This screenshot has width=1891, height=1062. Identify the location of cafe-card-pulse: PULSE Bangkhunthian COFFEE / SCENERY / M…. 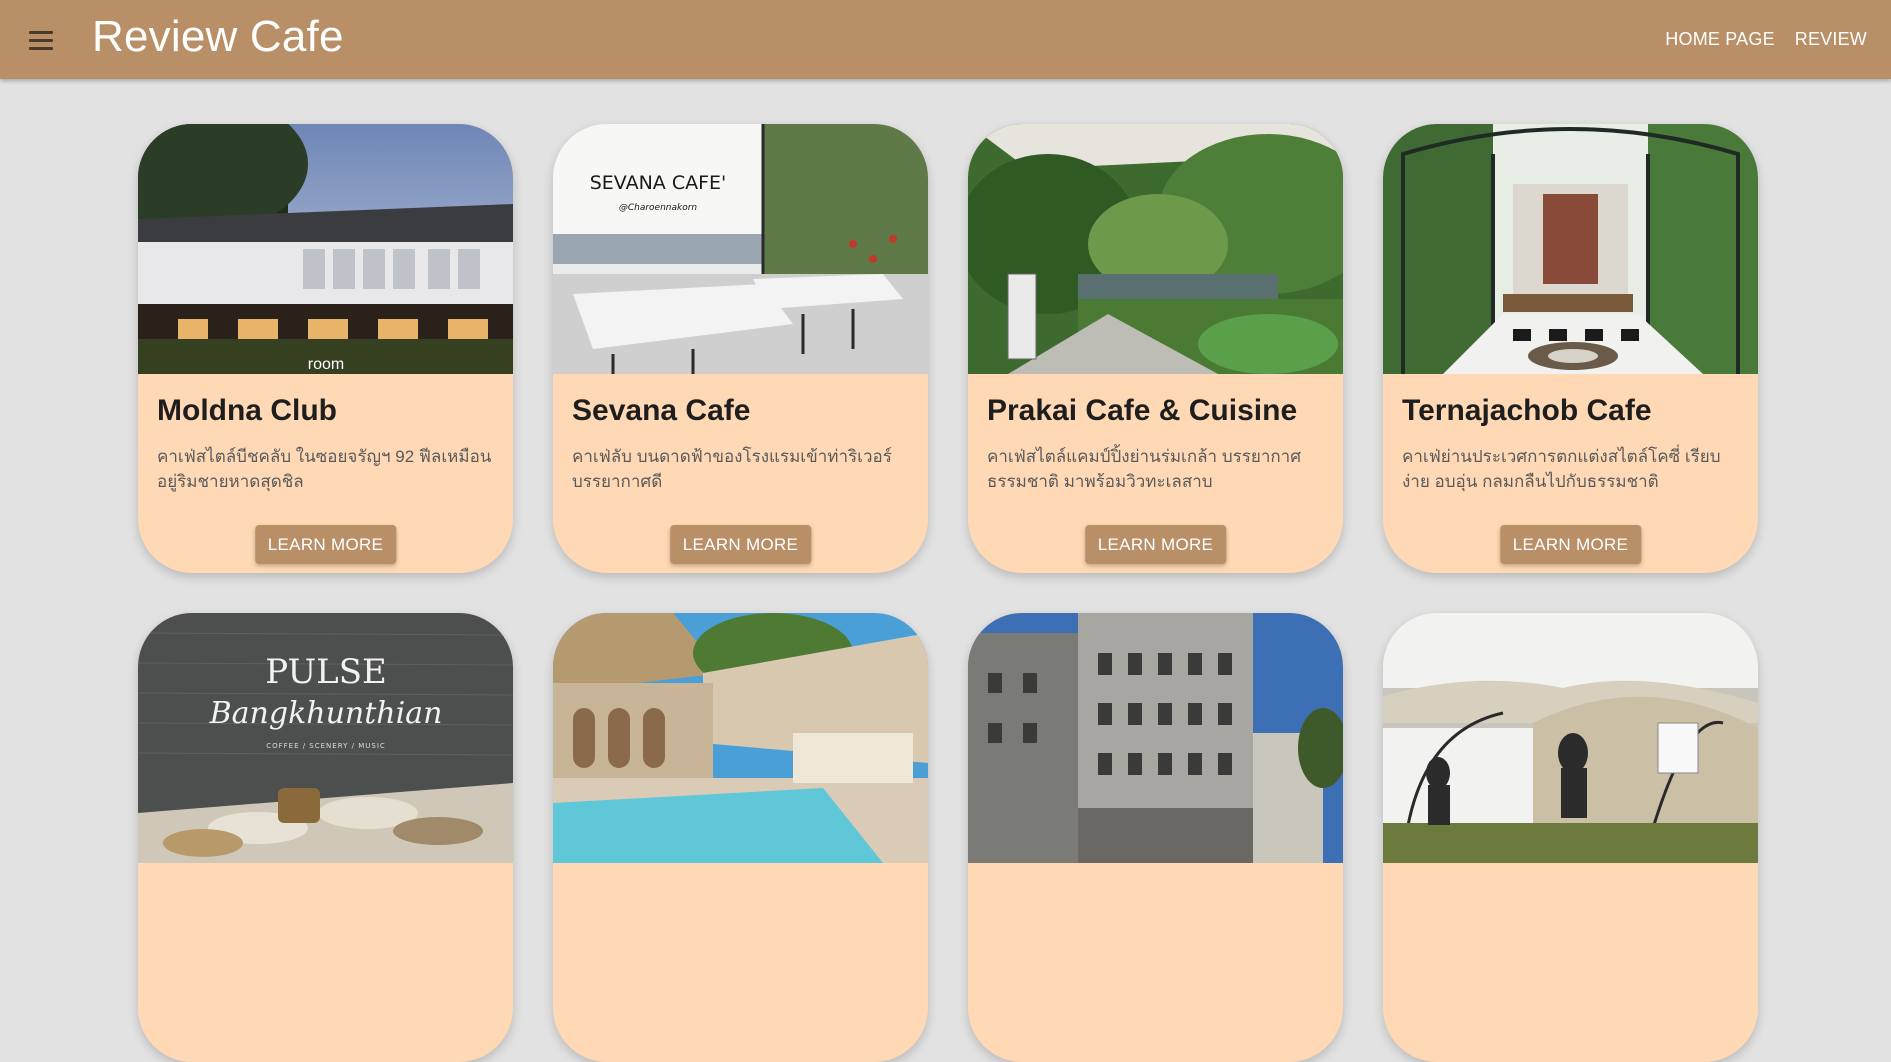
(325, 837).